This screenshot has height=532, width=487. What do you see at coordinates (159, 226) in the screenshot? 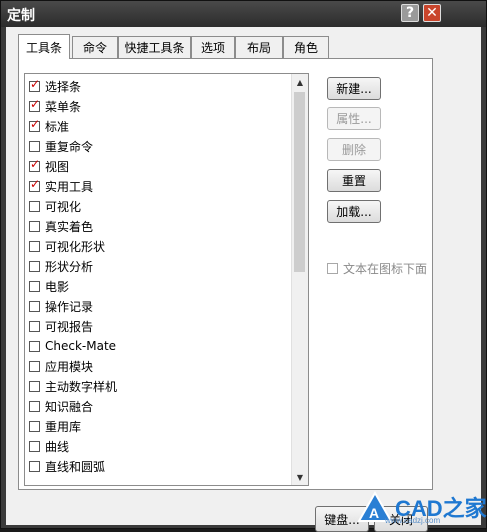
I see `list-item: 真实着色` at bounding box center [159, 226].